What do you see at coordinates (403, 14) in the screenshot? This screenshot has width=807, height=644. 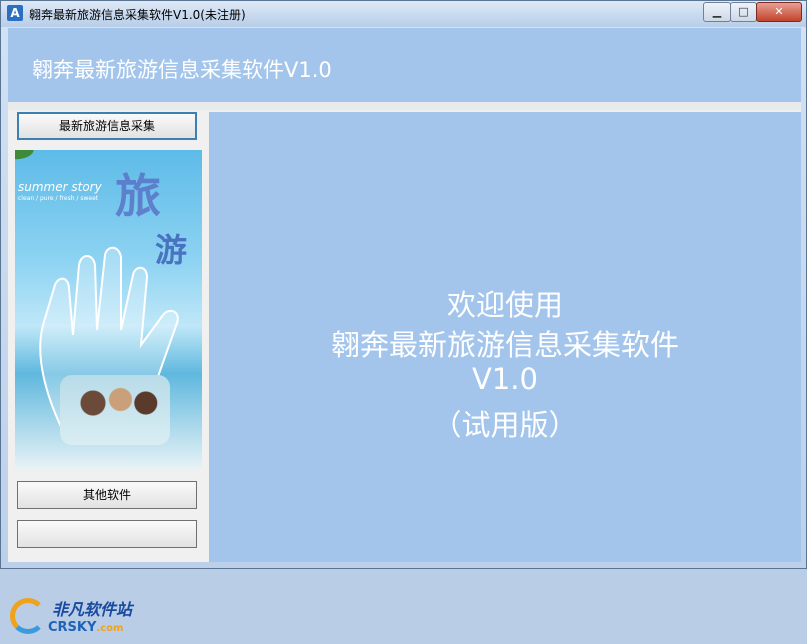 I see `title-bar: A 翱奔最新旅游信息采集软件V1.0(未注册) ▁ □ ✕` at bounding box center [403, 14].